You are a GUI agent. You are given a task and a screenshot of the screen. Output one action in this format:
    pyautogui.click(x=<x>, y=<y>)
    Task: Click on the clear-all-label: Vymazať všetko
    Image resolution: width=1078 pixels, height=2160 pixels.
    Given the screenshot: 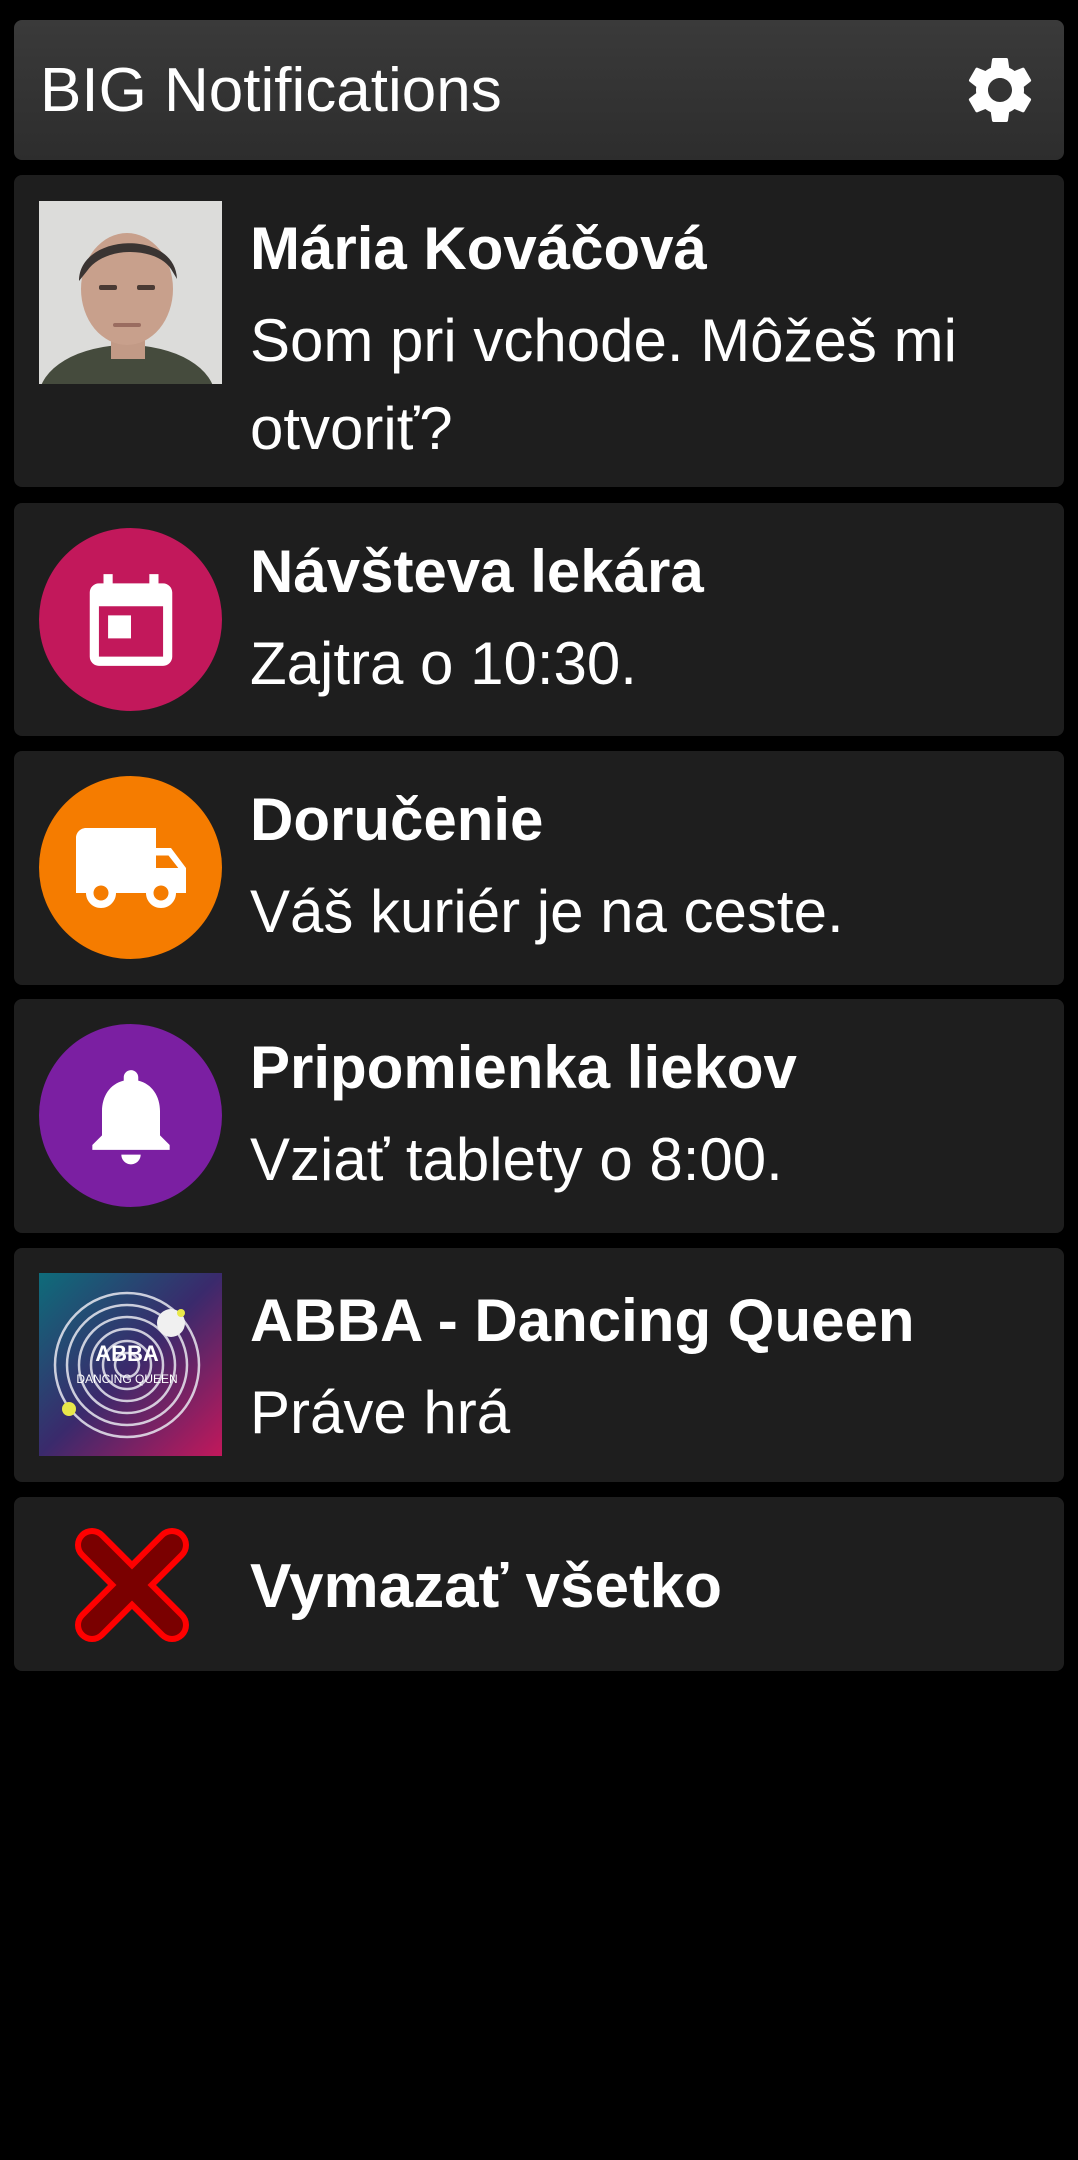 What is the action you would take?
    pyautogui.click(x=486, y=1586)
    